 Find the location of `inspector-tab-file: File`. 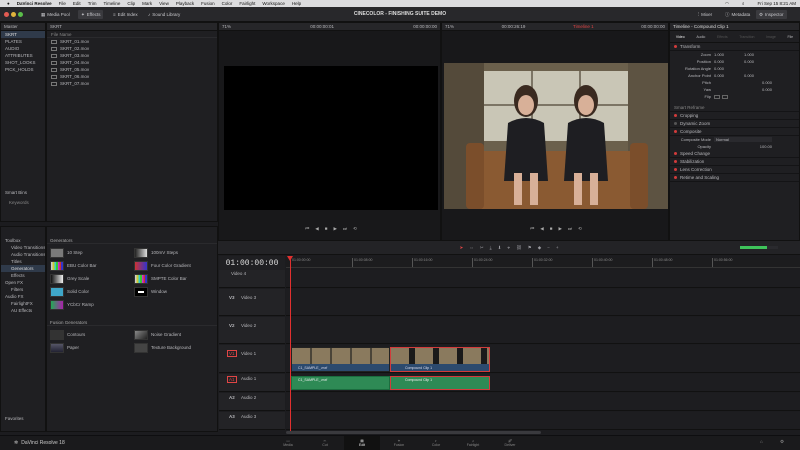

inspector-tab-file: File is located at coordinates (790, 37).